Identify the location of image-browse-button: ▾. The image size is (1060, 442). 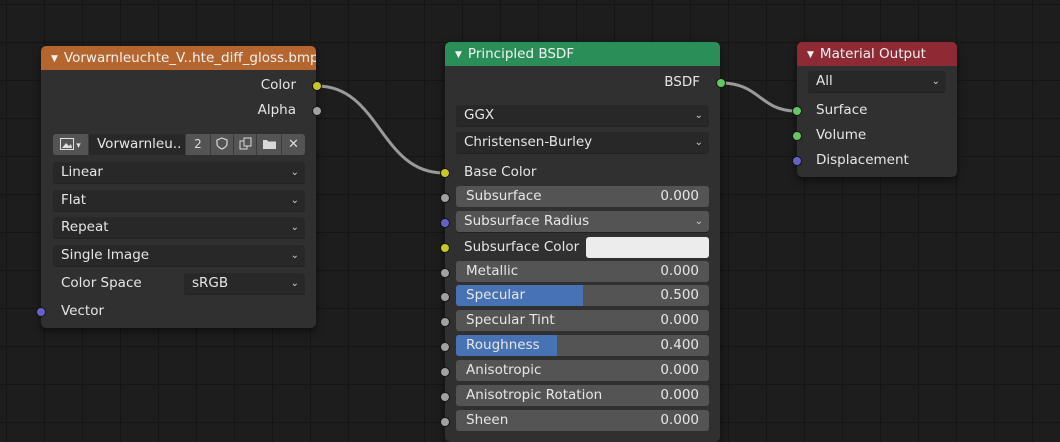
(71, 144).